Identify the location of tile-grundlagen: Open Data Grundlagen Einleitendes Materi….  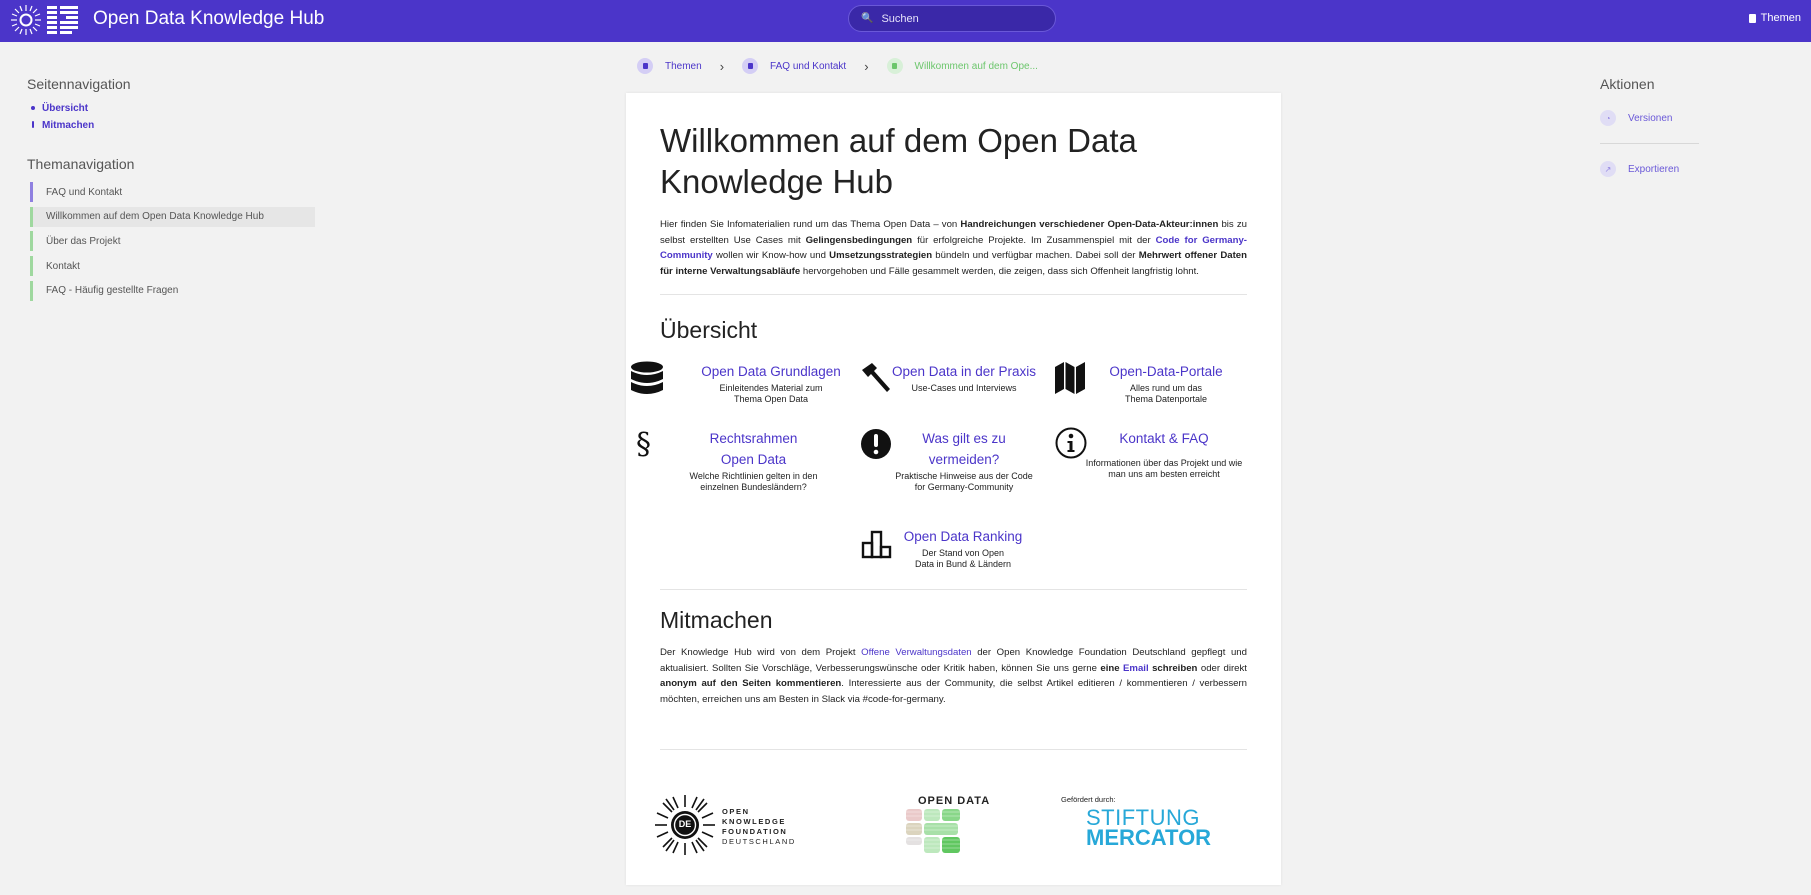
(771, 383).